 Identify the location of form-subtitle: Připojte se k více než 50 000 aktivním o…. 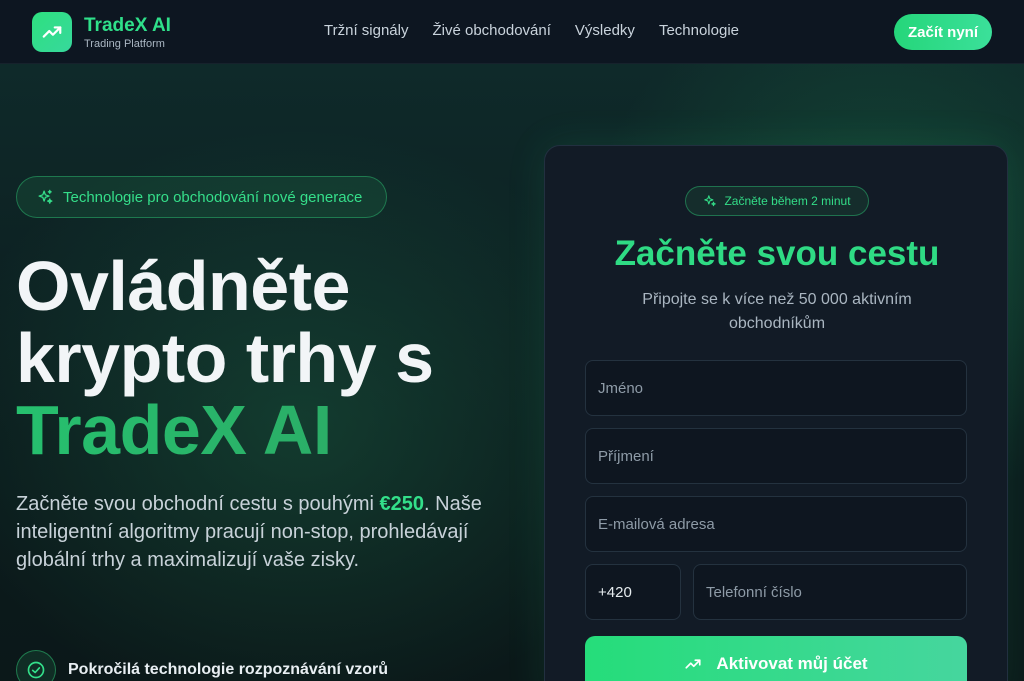
(777, 311).